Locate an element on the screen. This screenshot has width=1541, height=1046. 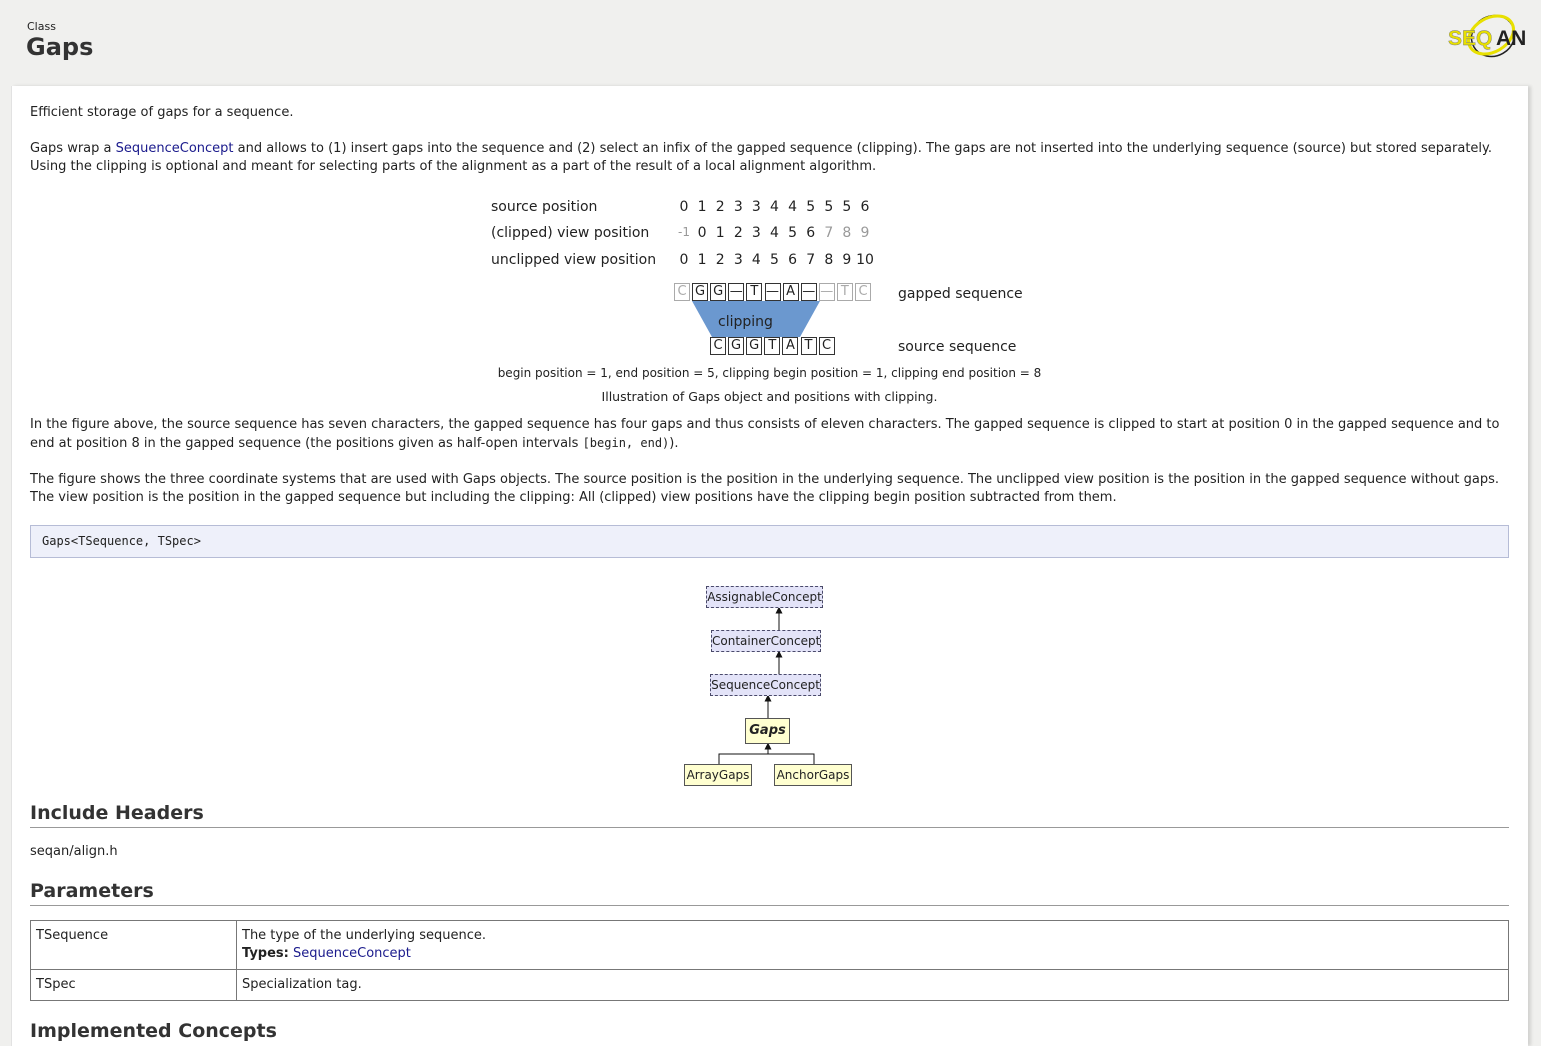
source-sequence-label: source sequence is located at coordinates (957, 347).